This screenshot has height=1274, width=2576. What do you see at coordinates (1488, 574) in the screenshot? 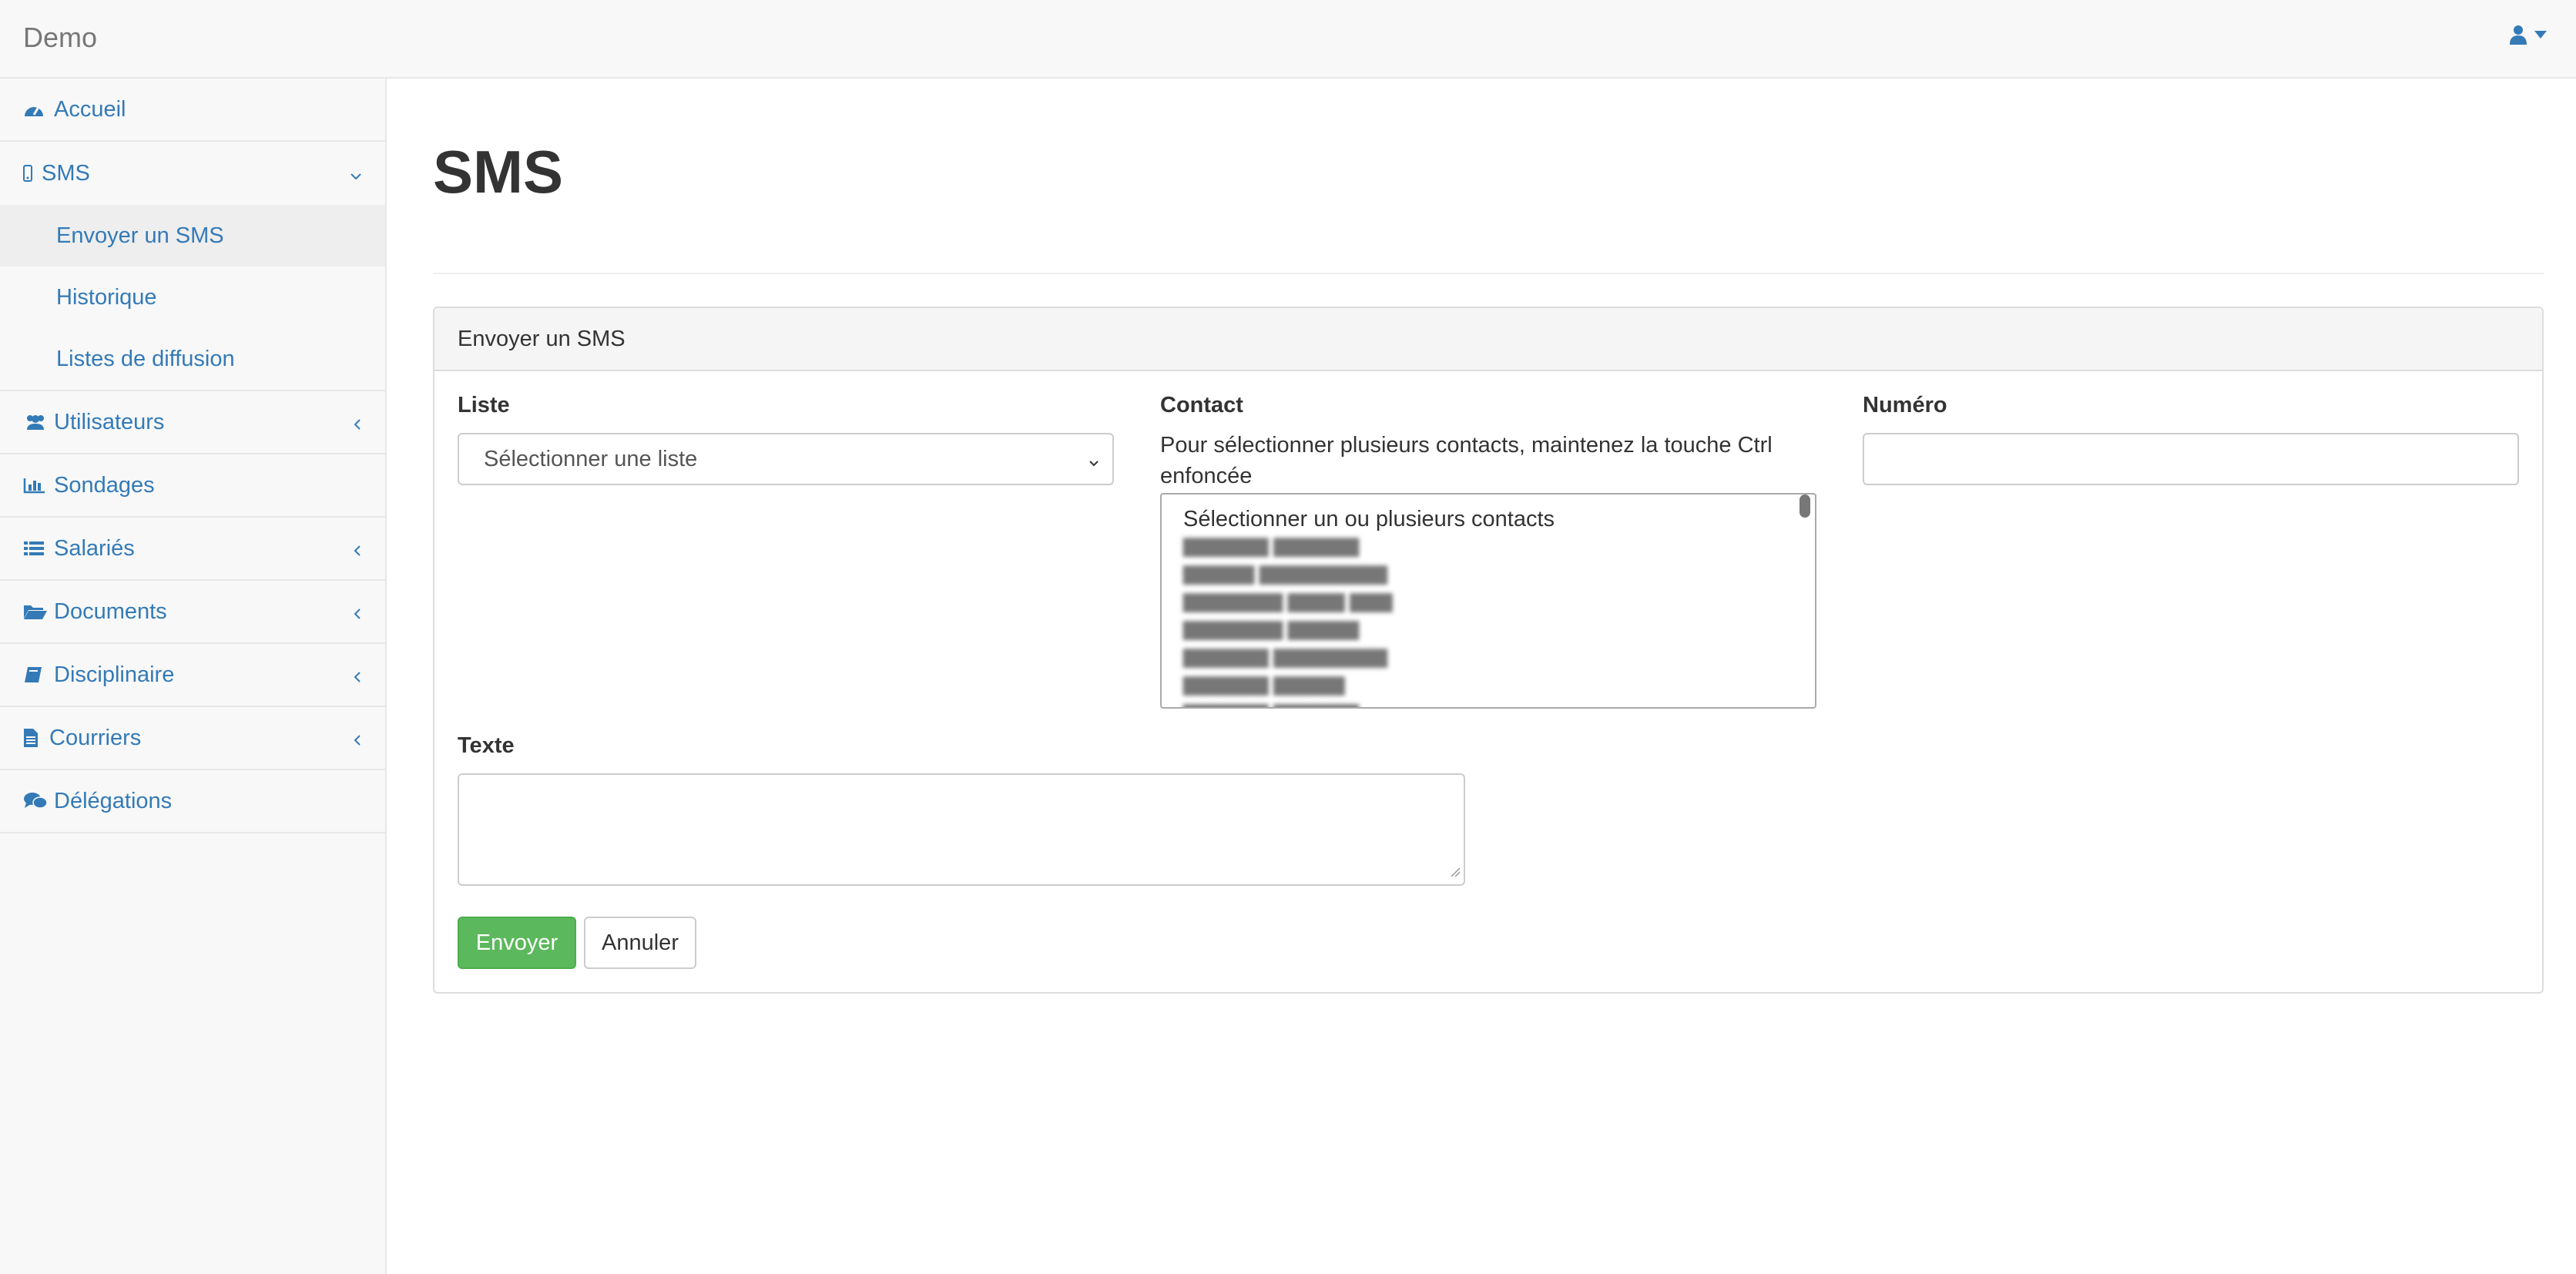
I see `contact-option-redacted: ▇▇▇▇▇ ▇▇▇▇▇▇▇▇▇` at bounding box center [1488, 574].